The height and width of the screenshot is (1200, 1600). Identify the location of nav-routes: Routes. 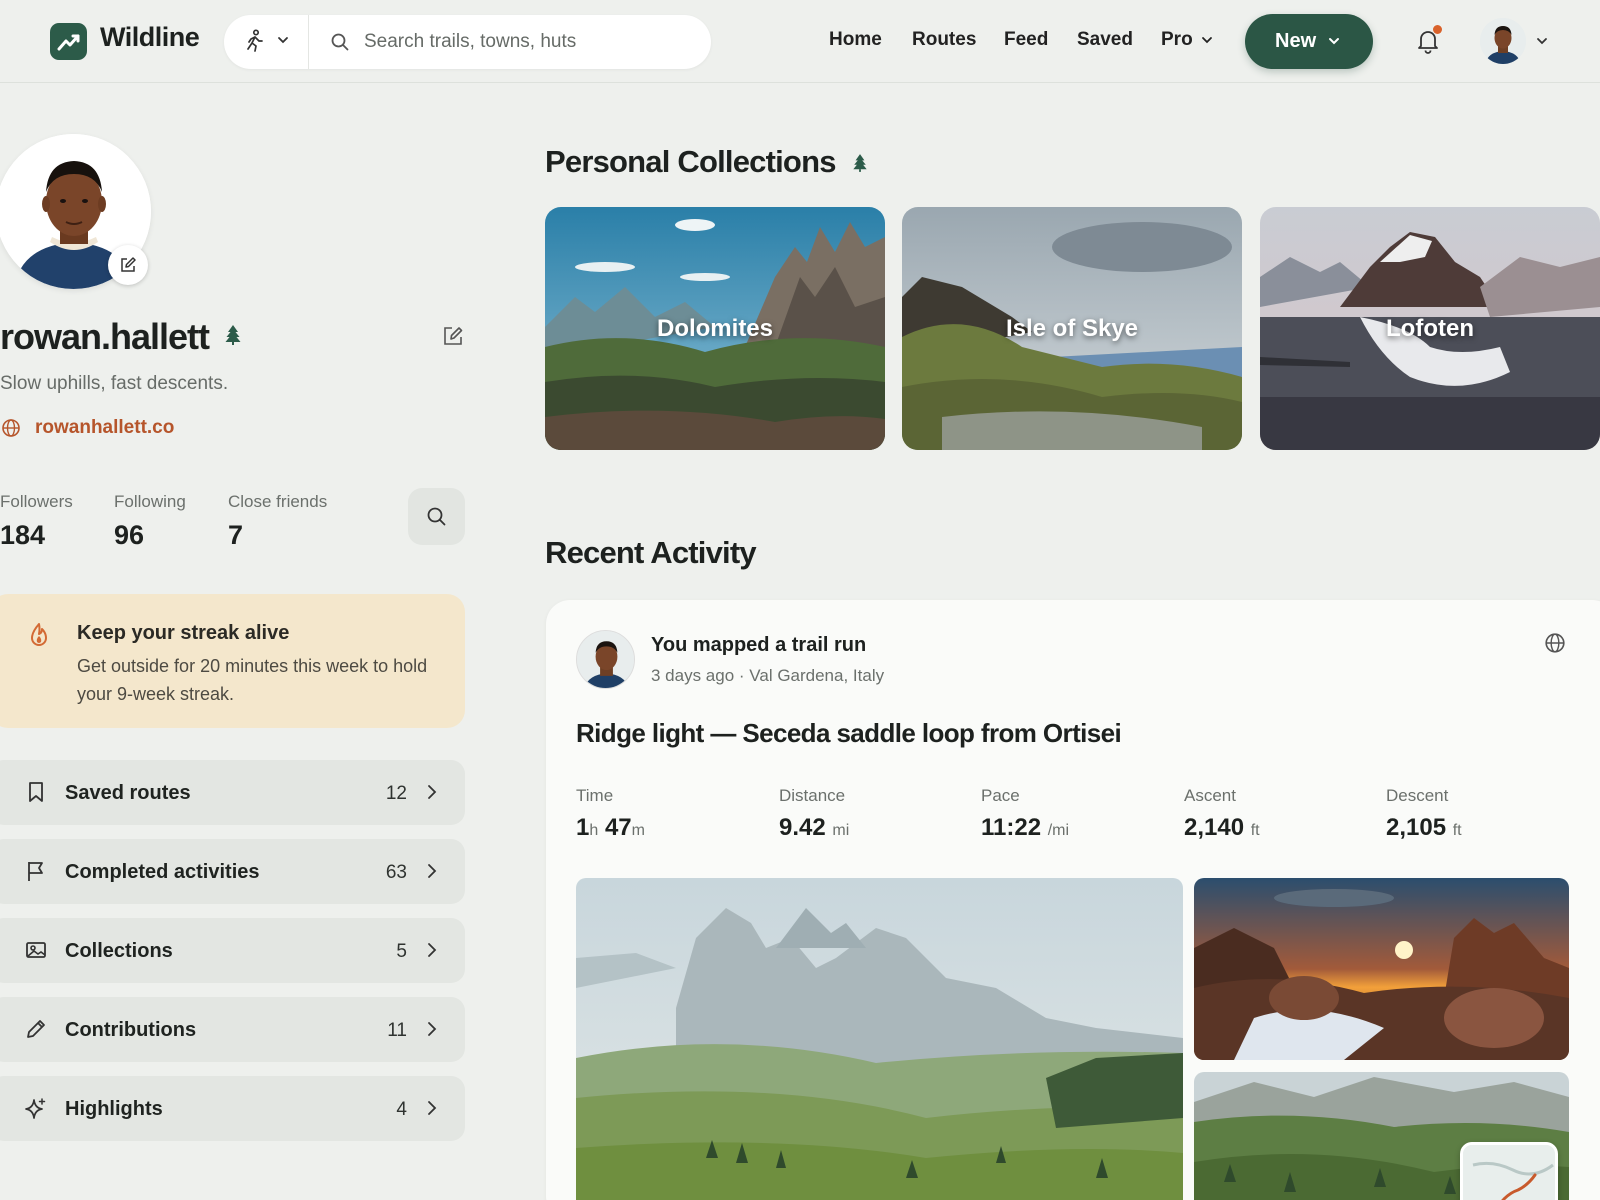
(944, 40).